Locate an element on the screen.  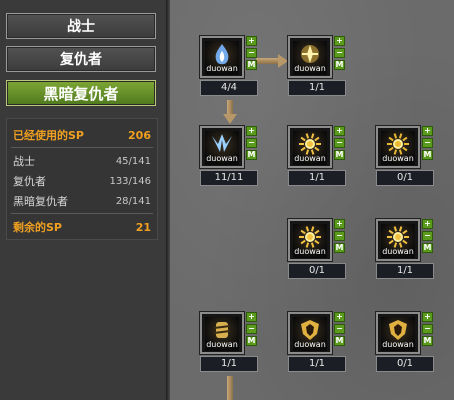
class-tab-warrior: 战士 is located at coordinates (81, 26).